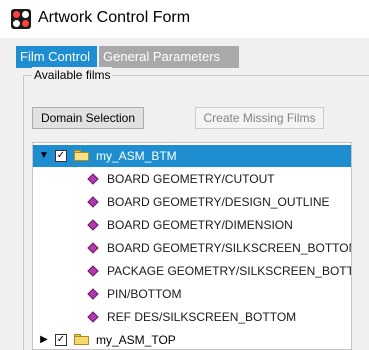  I want to click on collapse-arrow-icon: ▼, so click(44, 156).